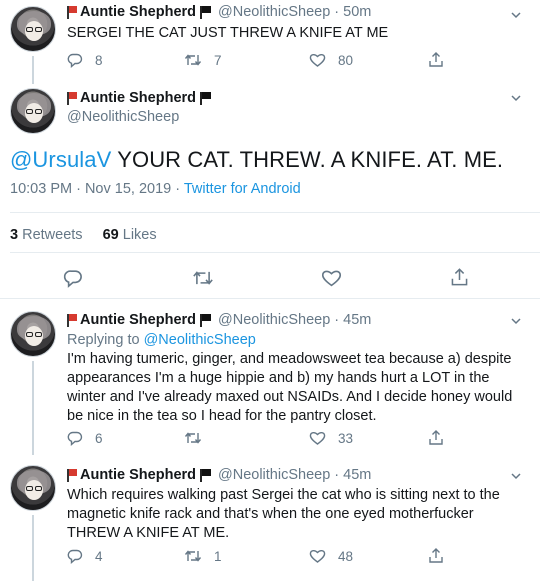  What do you see at coordinates (218, 556) in the screenshot?
I see `retweet-count: 1` at bounding box center [218, 556].